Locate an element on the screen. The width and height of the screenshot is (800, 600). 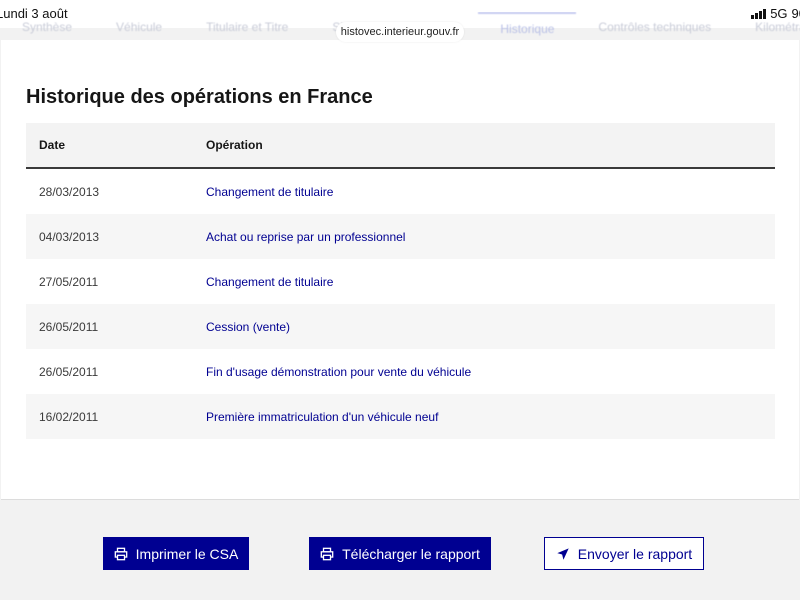
row-date: 28/03/2013 is located at coordinates (69, 191).